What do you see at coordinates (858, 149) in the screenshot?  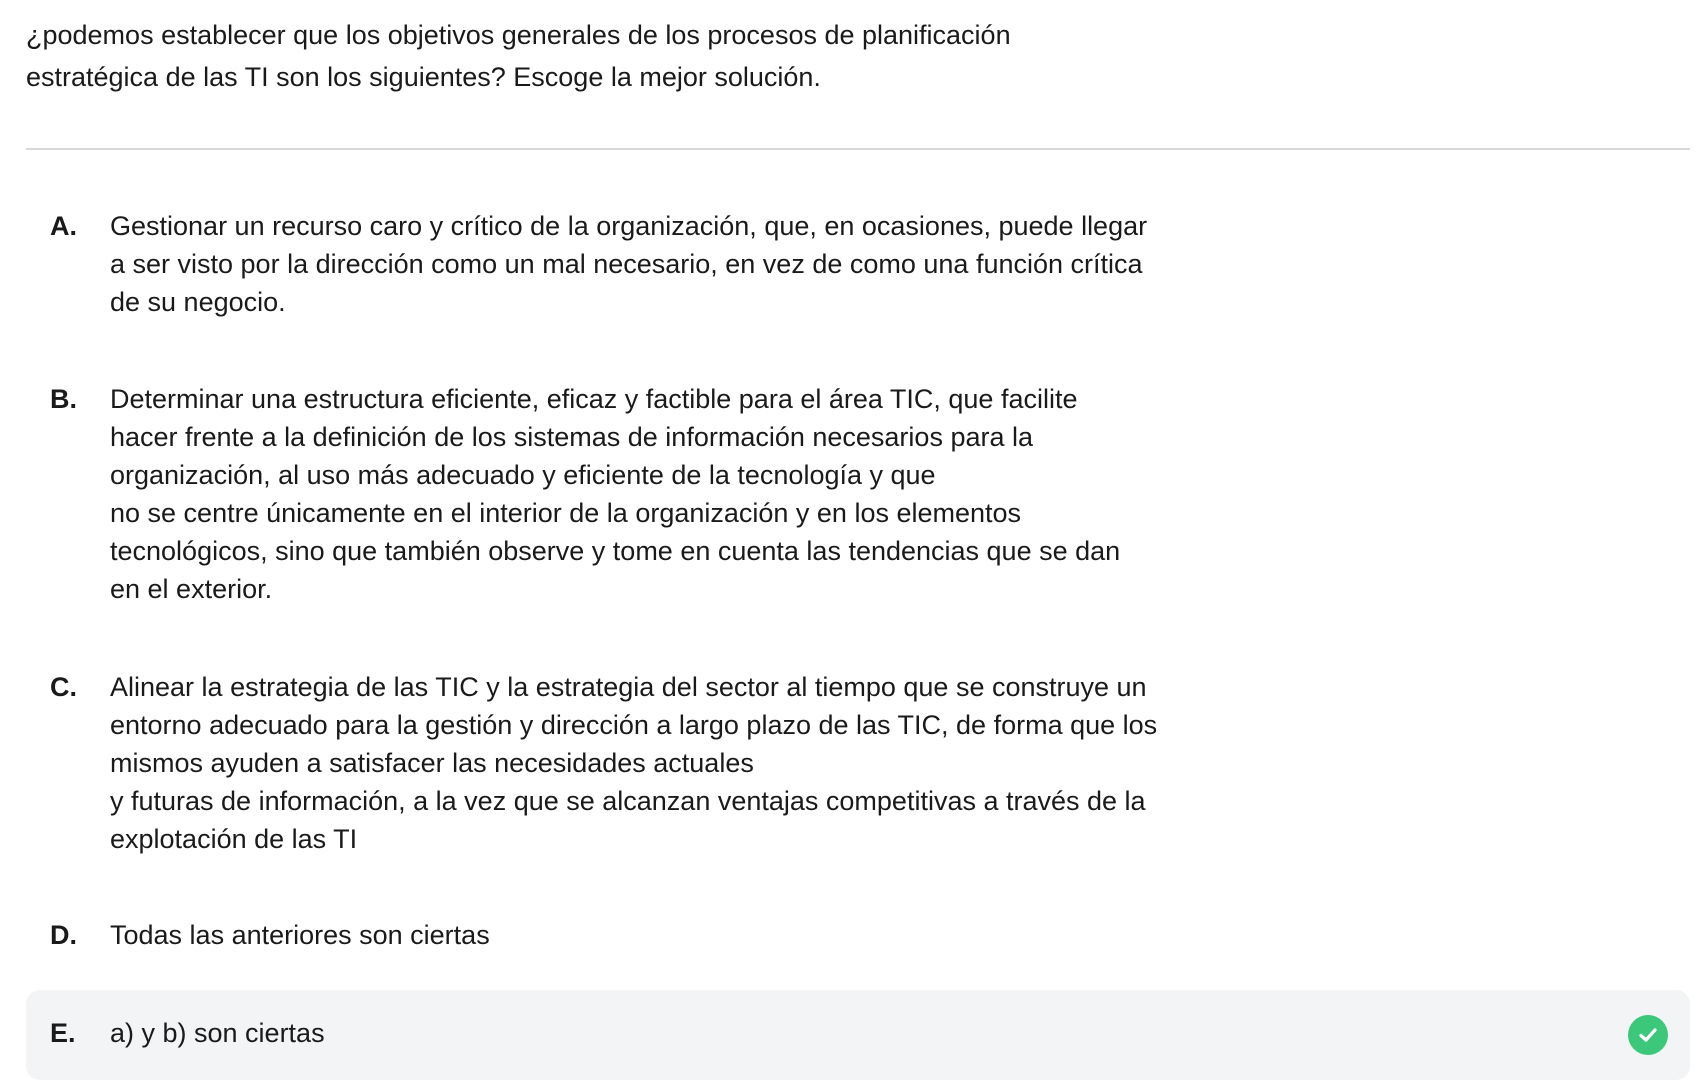 I see `divider` at bounding box center [858, 149].